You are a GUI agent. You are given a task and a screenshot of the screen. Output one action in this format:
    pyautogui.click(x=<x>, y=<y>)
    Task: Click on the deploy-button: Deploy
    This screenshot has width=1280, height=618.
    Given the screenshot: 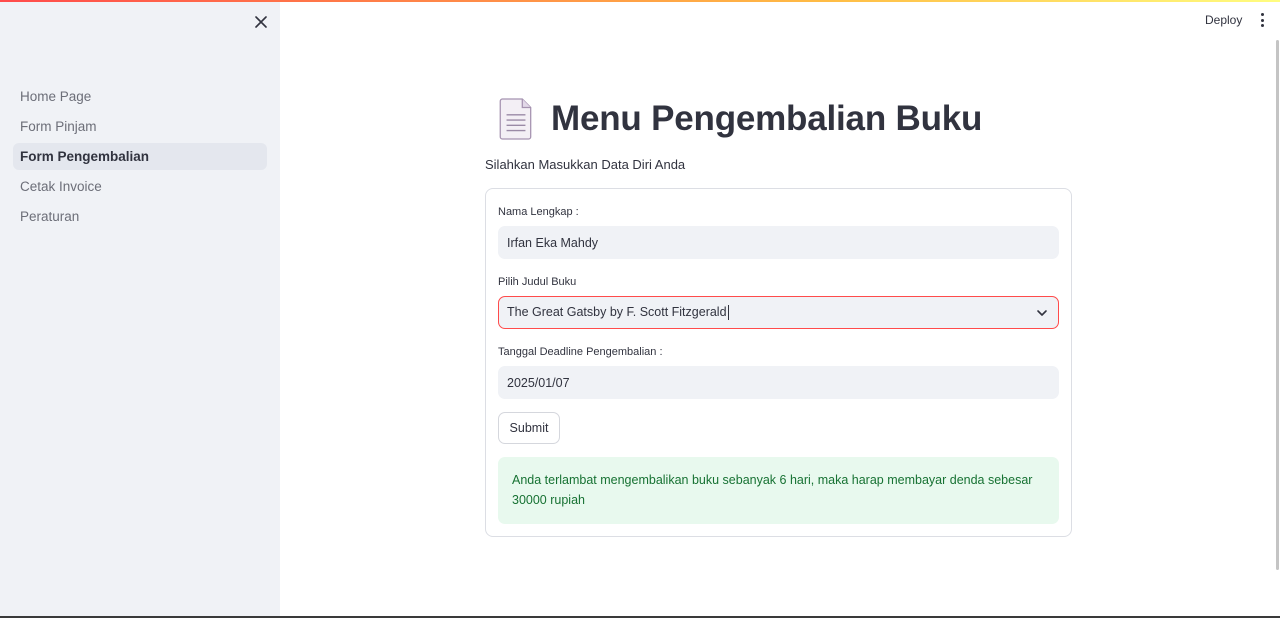 What is the action you would take?
    pyautogui.click(x=1223, y=20)
    